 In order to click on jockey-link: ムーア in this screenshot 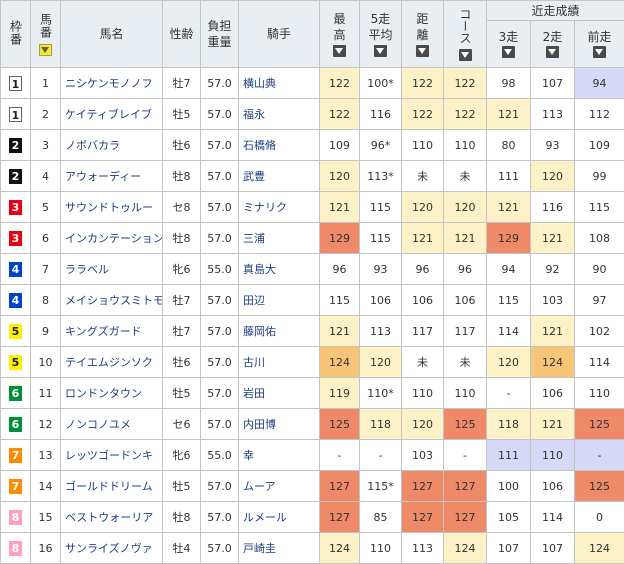, I will do `click(279, 486)`.